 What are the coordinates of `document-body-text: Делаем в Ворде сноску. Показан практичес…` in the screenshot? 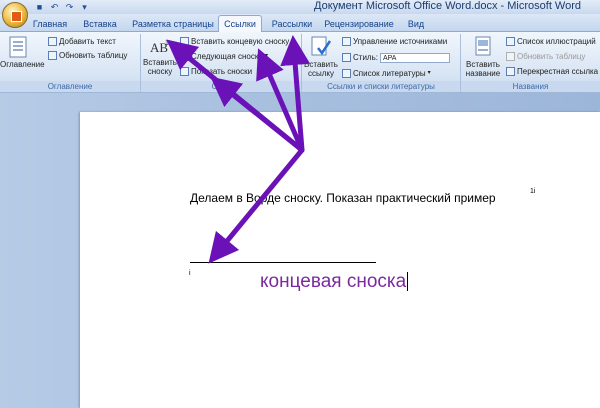 It's located at (343, 198).